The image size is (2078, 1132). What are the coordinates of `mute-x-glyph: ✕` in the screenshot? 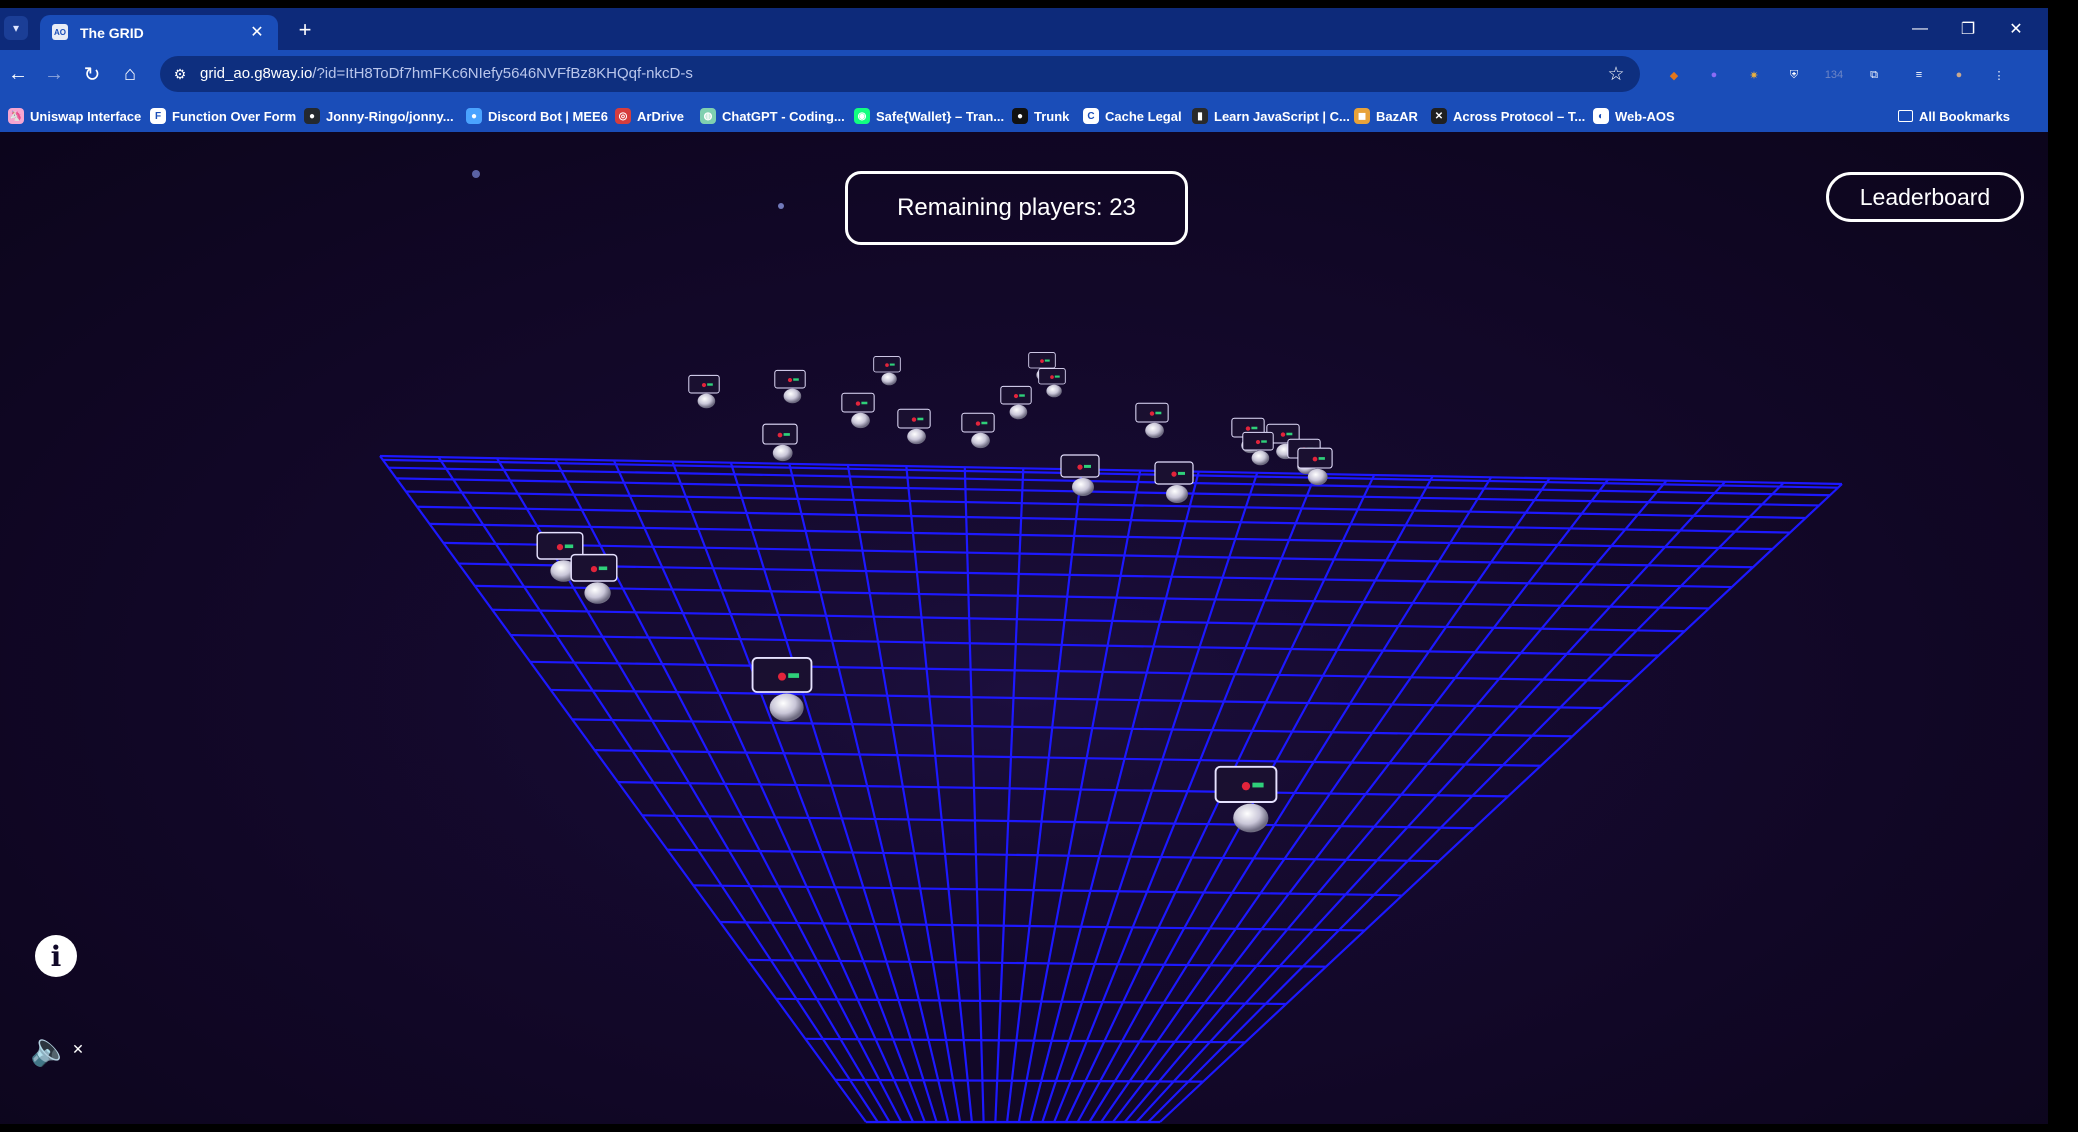 It's located at (78, 1048).